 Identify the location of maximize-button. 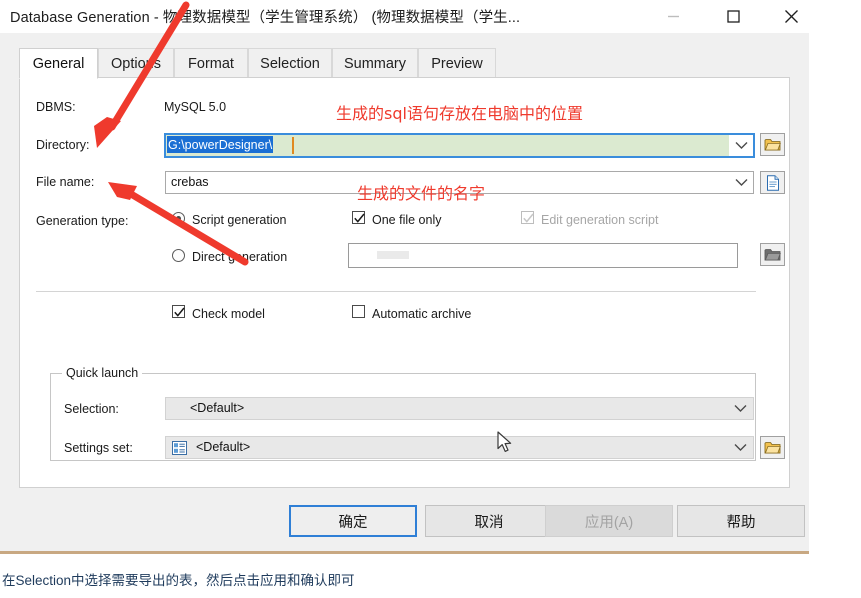
(733, 16).